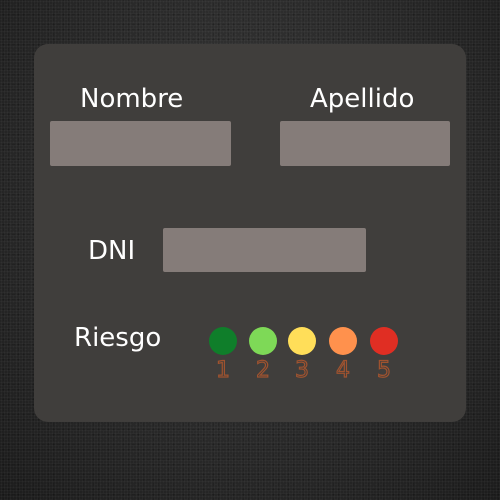  I want to click on risk-number-4: 4, so click(342, 370).